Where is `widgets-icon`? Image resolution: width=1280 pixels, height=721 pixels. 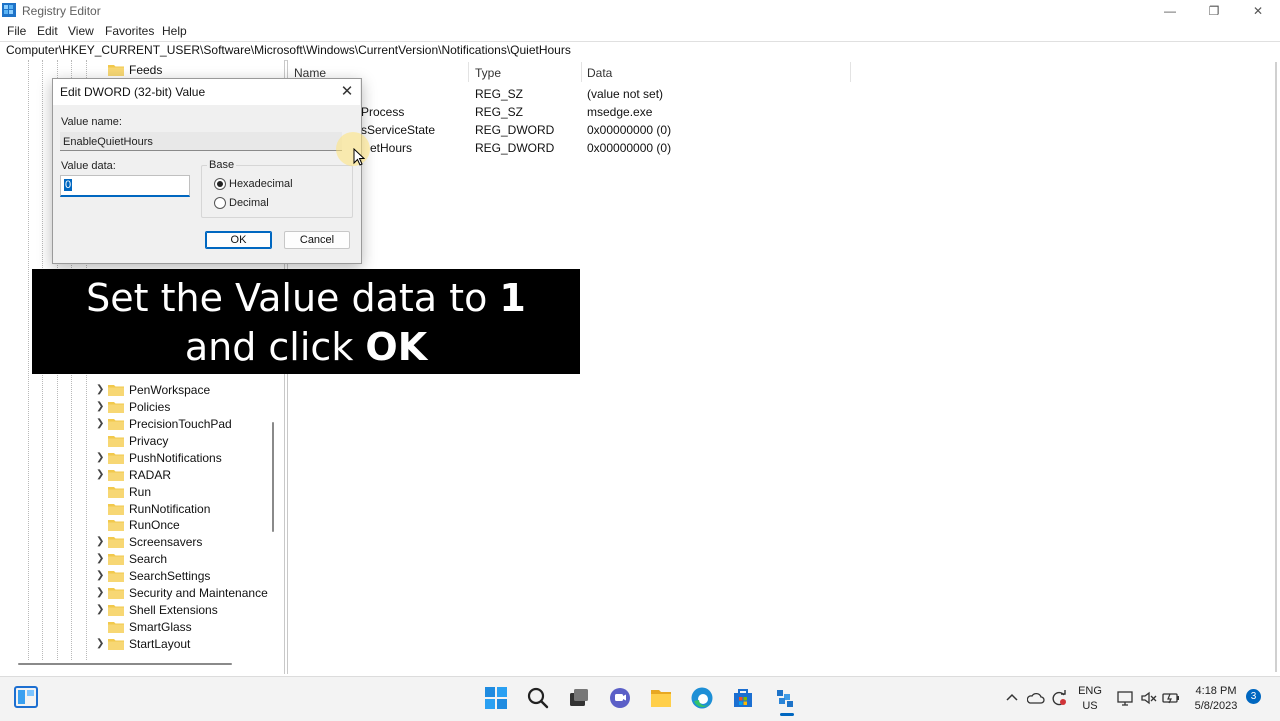 widgets-icon is located at coordinates (26, 697).